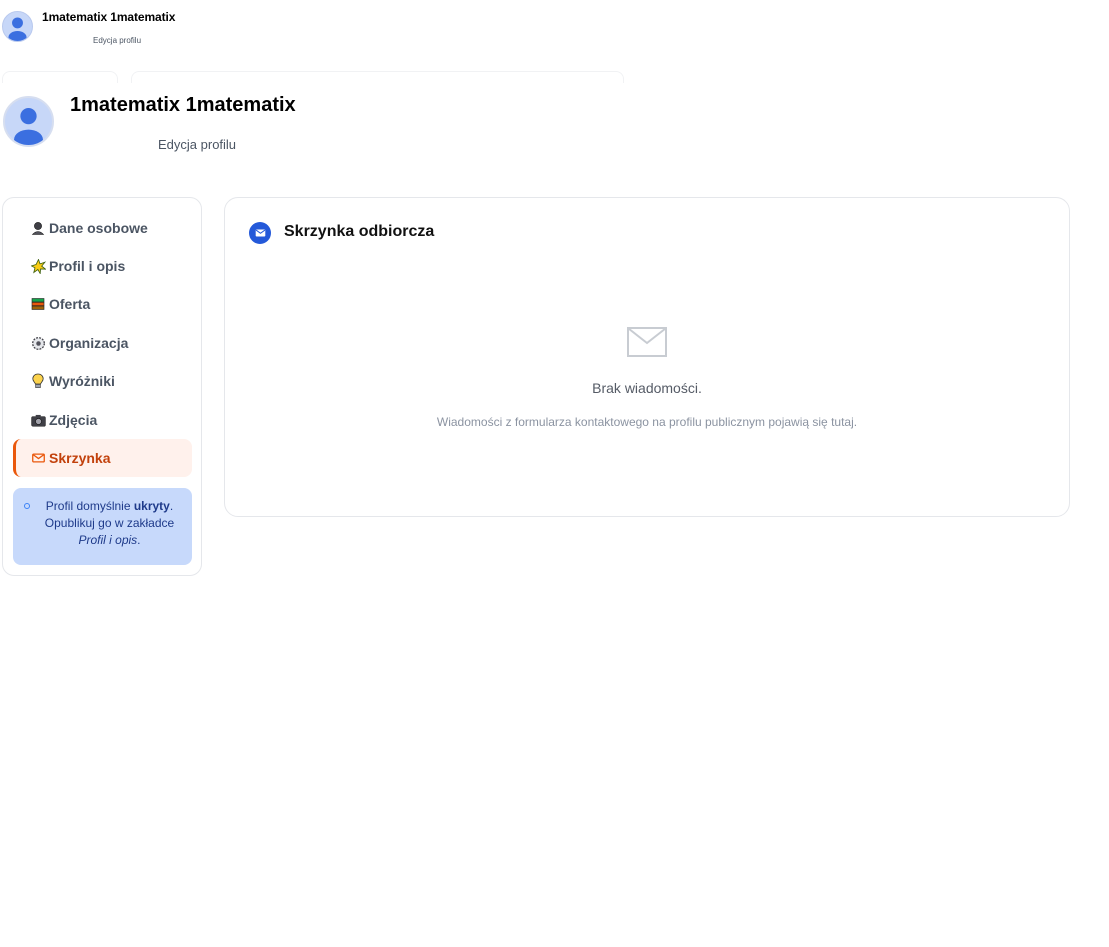 This screenshot has width=1109, height=947. Describe the element at coordinates (38, 381) in the screenshot. I see `lightbulb-icon` at that location.